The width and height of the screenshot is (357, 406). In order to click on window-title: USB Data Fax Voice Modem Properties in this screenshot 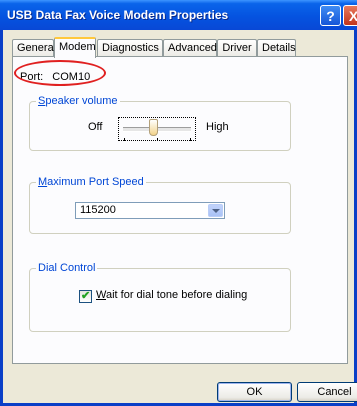, I will do `click(118, 15)`.